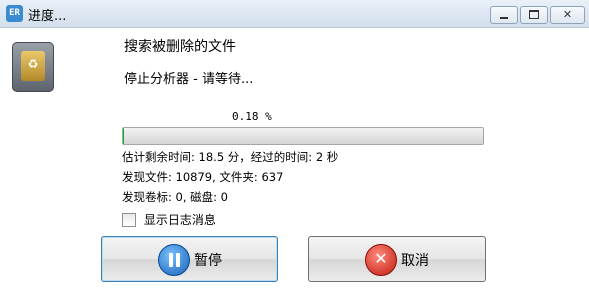 The image size is (589, 296). Describe the element at coordinates (203, 177) in the screenshot. I see `files-found-info: 发现文件: 10879, 文件夹: 637` at that location.